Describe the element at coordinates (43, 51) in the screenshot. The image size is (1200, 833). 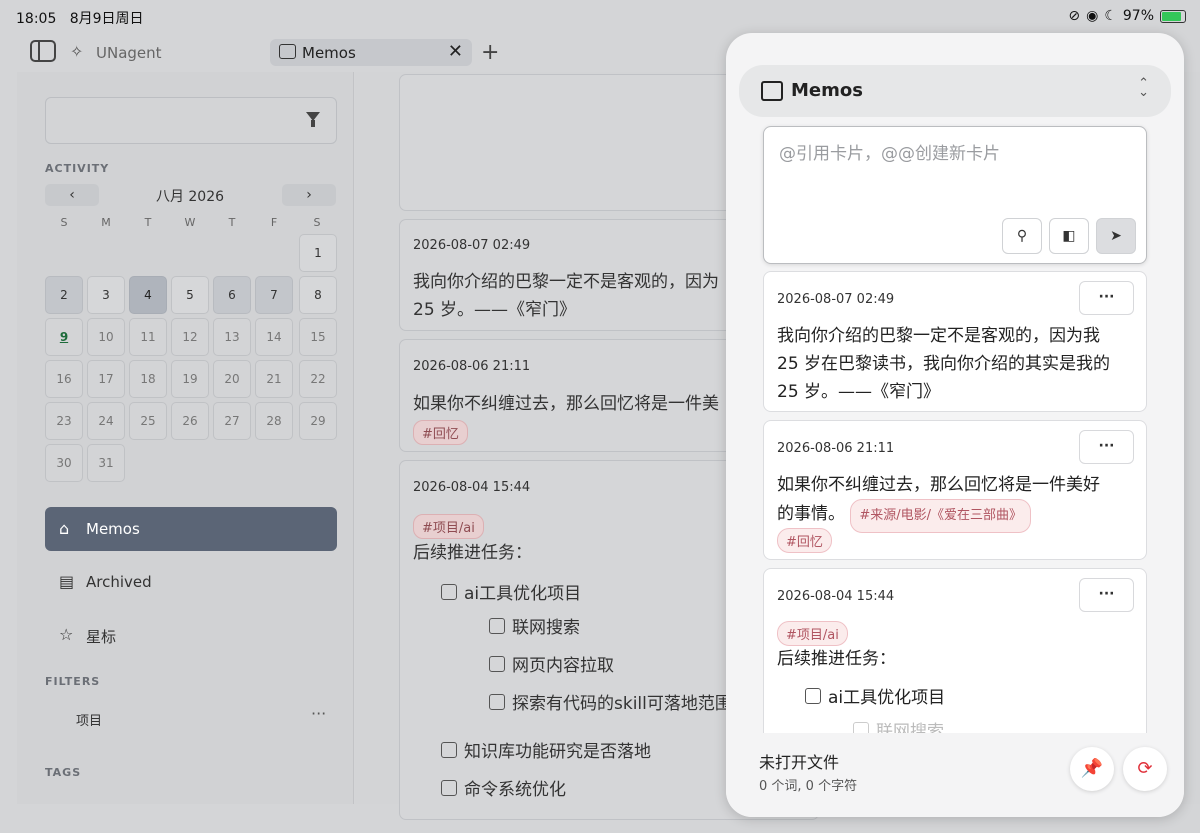
I see `sidebar-toggle-icon` at that location.